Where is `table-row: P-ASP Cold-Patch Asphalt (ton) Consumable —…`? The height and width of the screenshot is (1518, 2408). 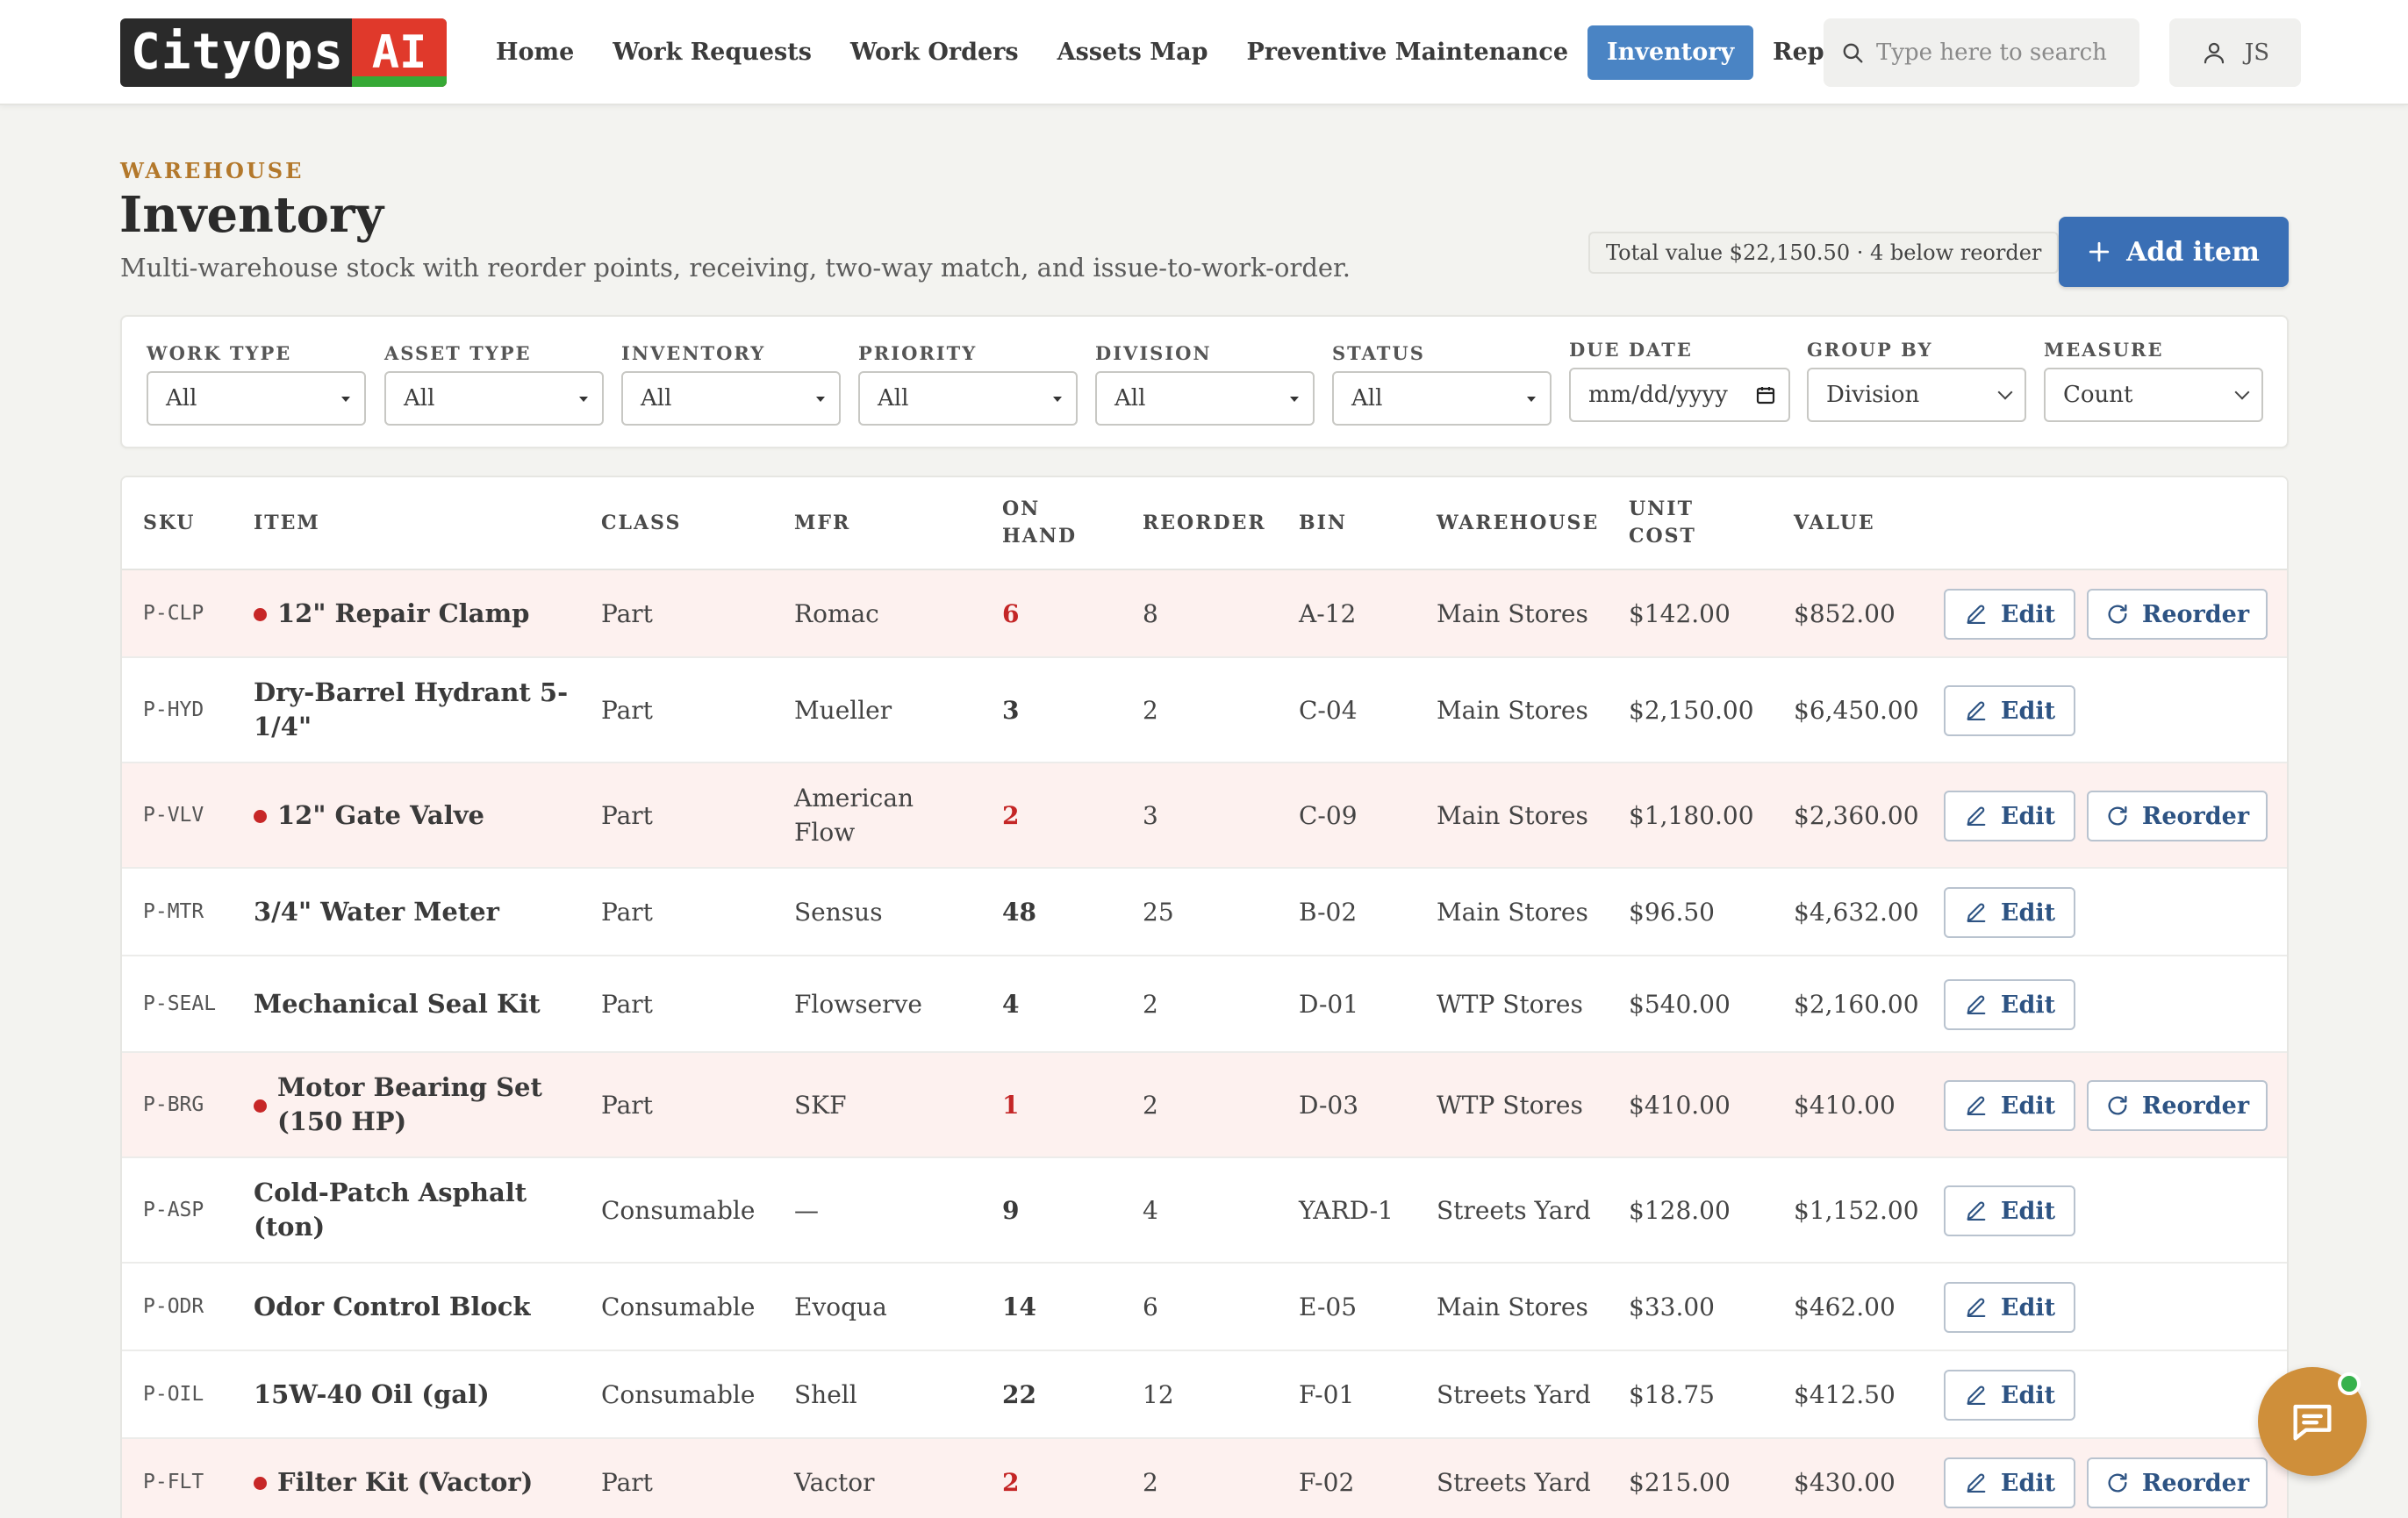 table-row: P-ASP Cold-Patch Asphalt (ton) Consumable —… is located at coordinates (1204, 1211).